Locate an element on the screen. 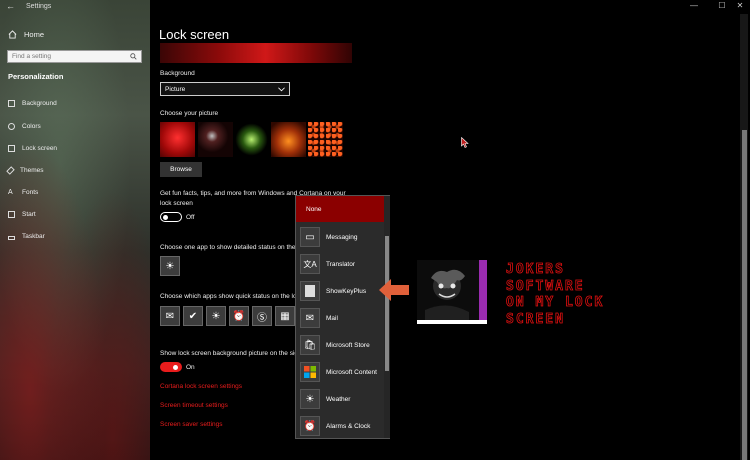 The width and height of the screenshot is (750, 460). sidebar-item-start: Start is located at coordinates (22, 214).